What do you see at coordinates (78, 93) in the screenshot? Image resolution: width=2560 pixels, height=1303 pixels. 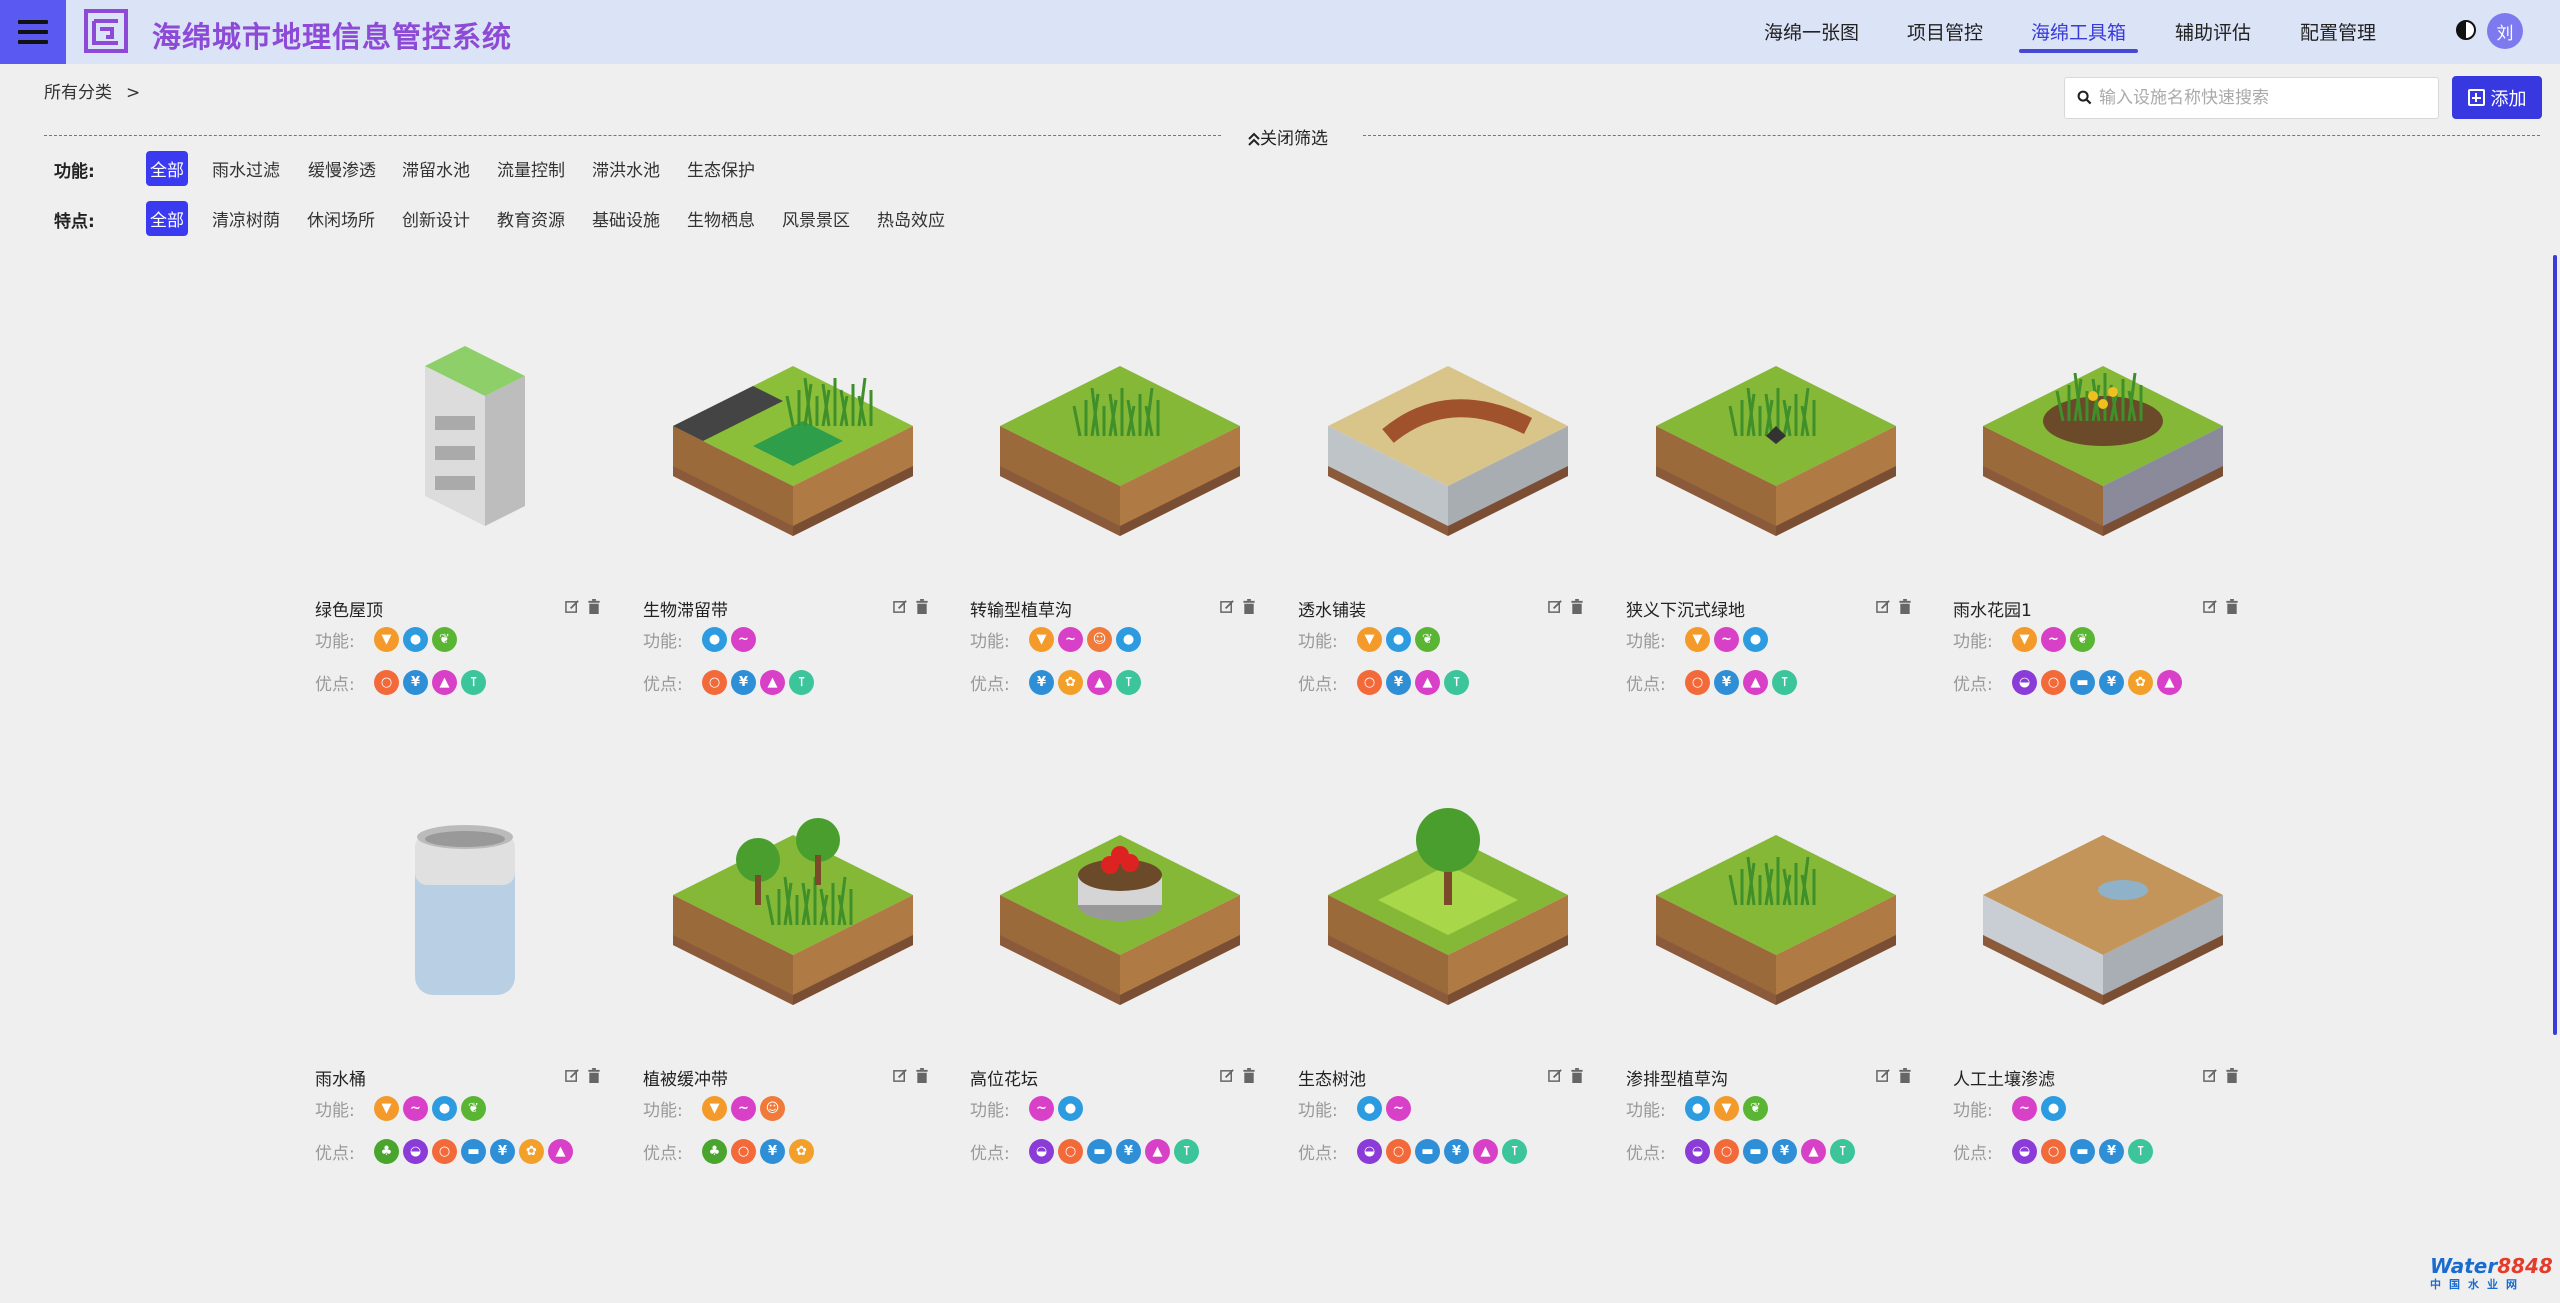 I see `breadcrumb-root: 所有分类` at bounding box center [78, 93].